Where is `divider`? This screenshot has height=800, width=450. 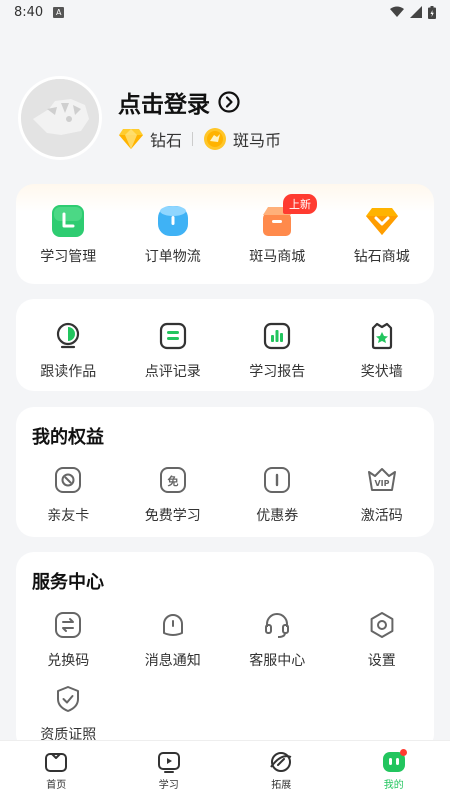 divider is located at coordinates (193, 139).